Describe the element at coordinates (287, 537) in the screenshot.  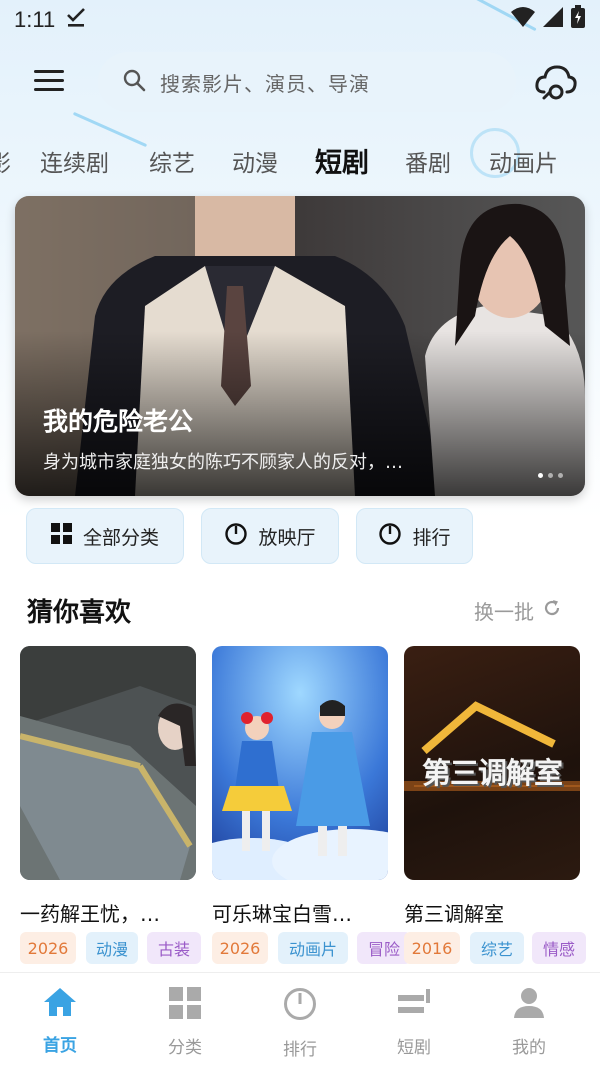
I see `cinema-label: 放映厅` at that location.